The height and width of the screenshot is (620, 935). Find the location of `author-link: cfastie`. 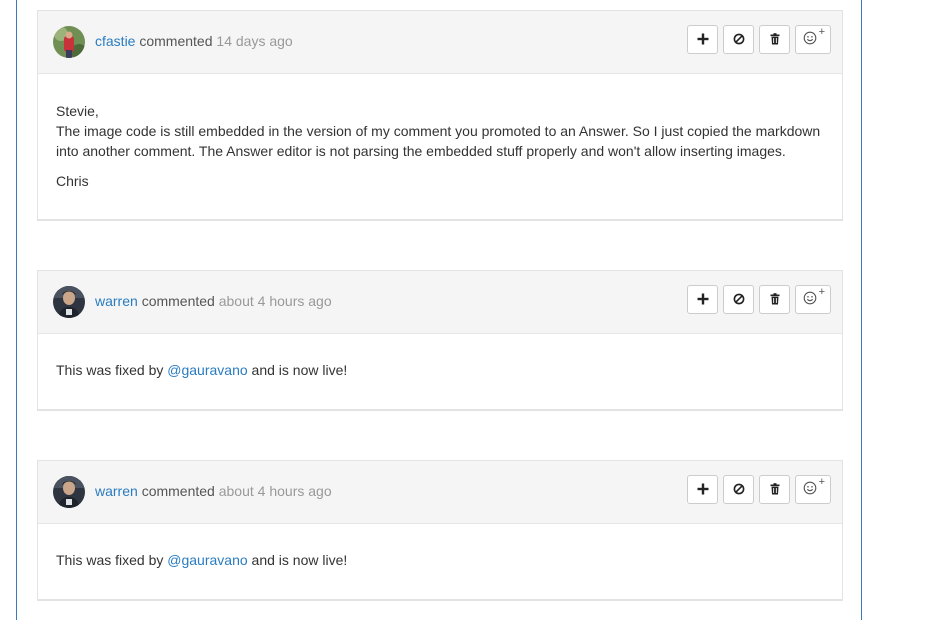

author-link: cfastie is located at coordinates (115, 41).